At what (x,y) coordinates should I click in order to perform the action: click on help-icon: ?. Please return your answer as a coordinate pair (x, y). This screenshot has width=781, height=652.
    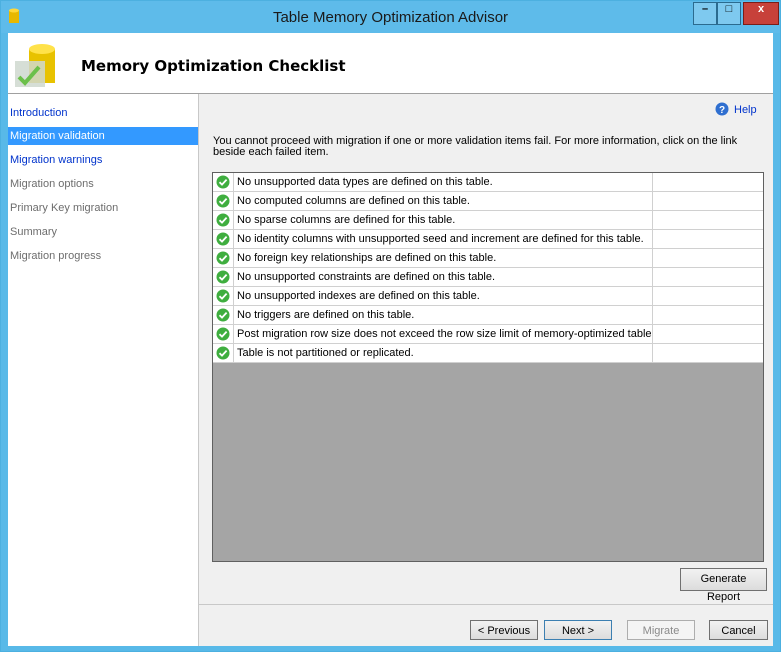
    Looking at the image, I should click on (722, 109).